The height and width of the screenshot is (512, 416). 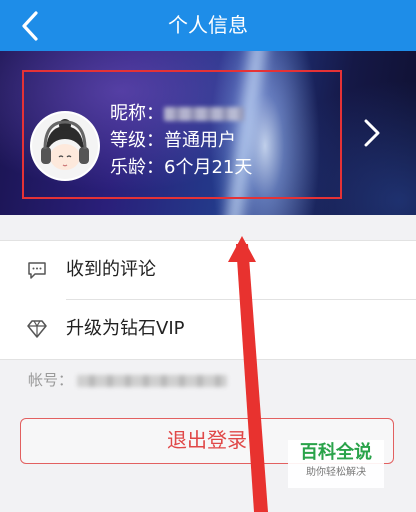 I want to click on account-value-blurred, so click(x=152, y=380).